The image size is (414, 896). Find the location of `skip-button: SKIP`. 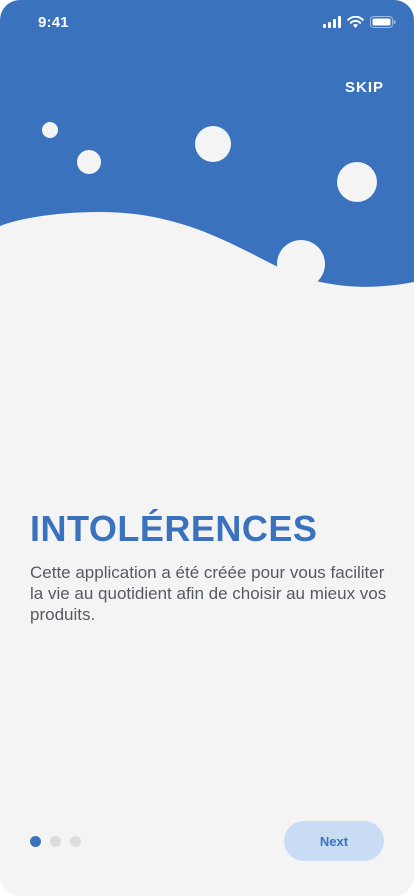

skip-button: SKIP is located at coordinates (364, 87).